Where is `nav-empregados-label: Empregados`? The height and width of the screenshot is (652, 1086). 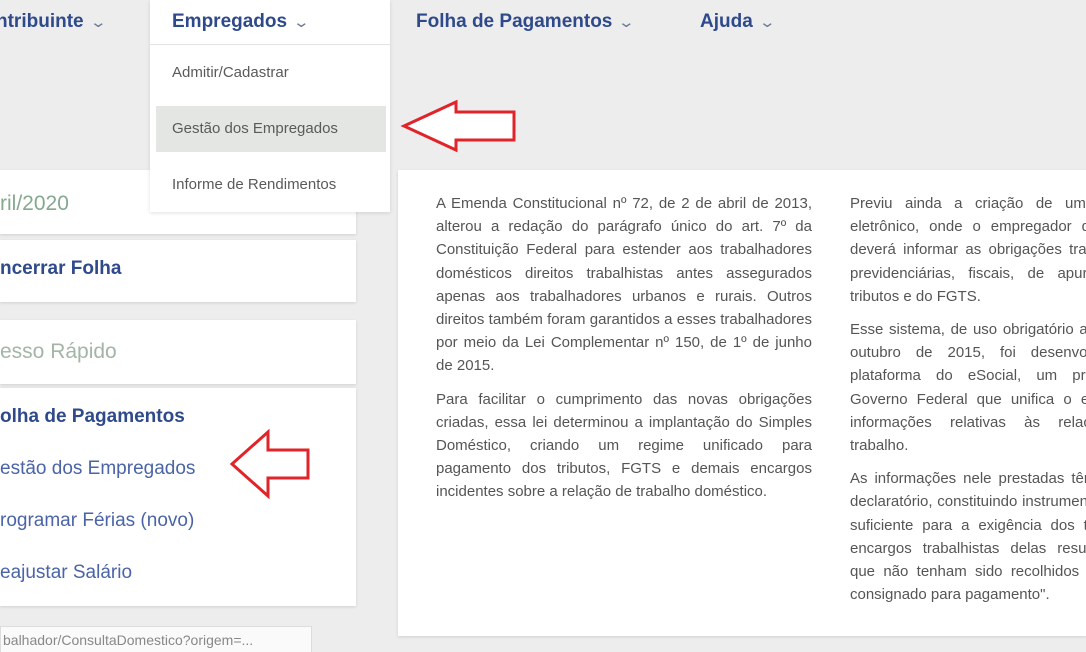
nav-empregados-label: Empregados is located at coordinates (230, 21).